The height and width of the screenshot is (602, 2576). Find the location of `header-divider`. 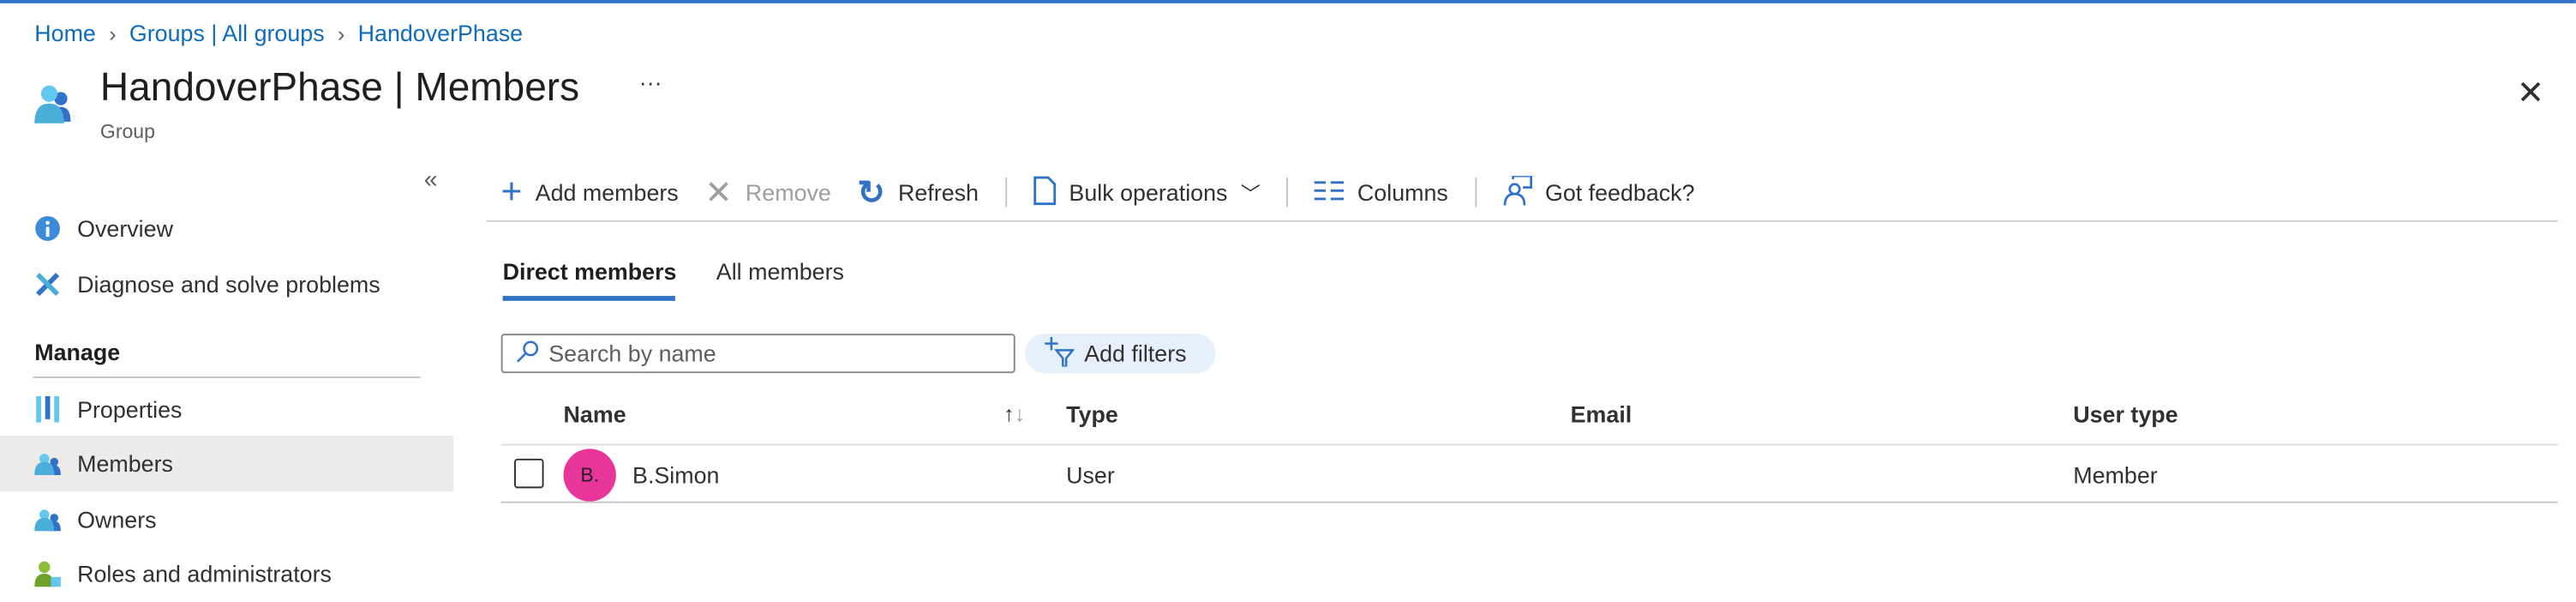

header-divider is located at coordinates (1529, 445).